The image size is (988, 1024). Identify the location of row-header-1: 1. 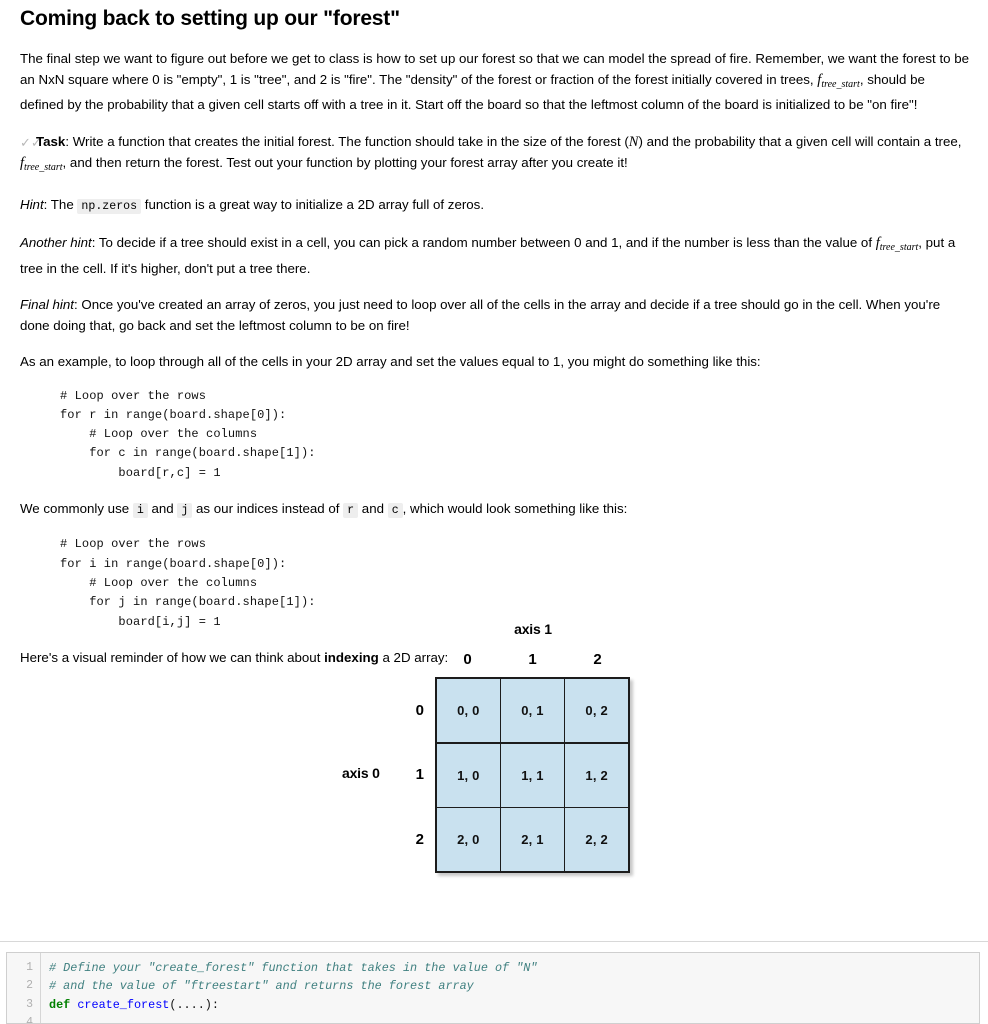
(419, 774).